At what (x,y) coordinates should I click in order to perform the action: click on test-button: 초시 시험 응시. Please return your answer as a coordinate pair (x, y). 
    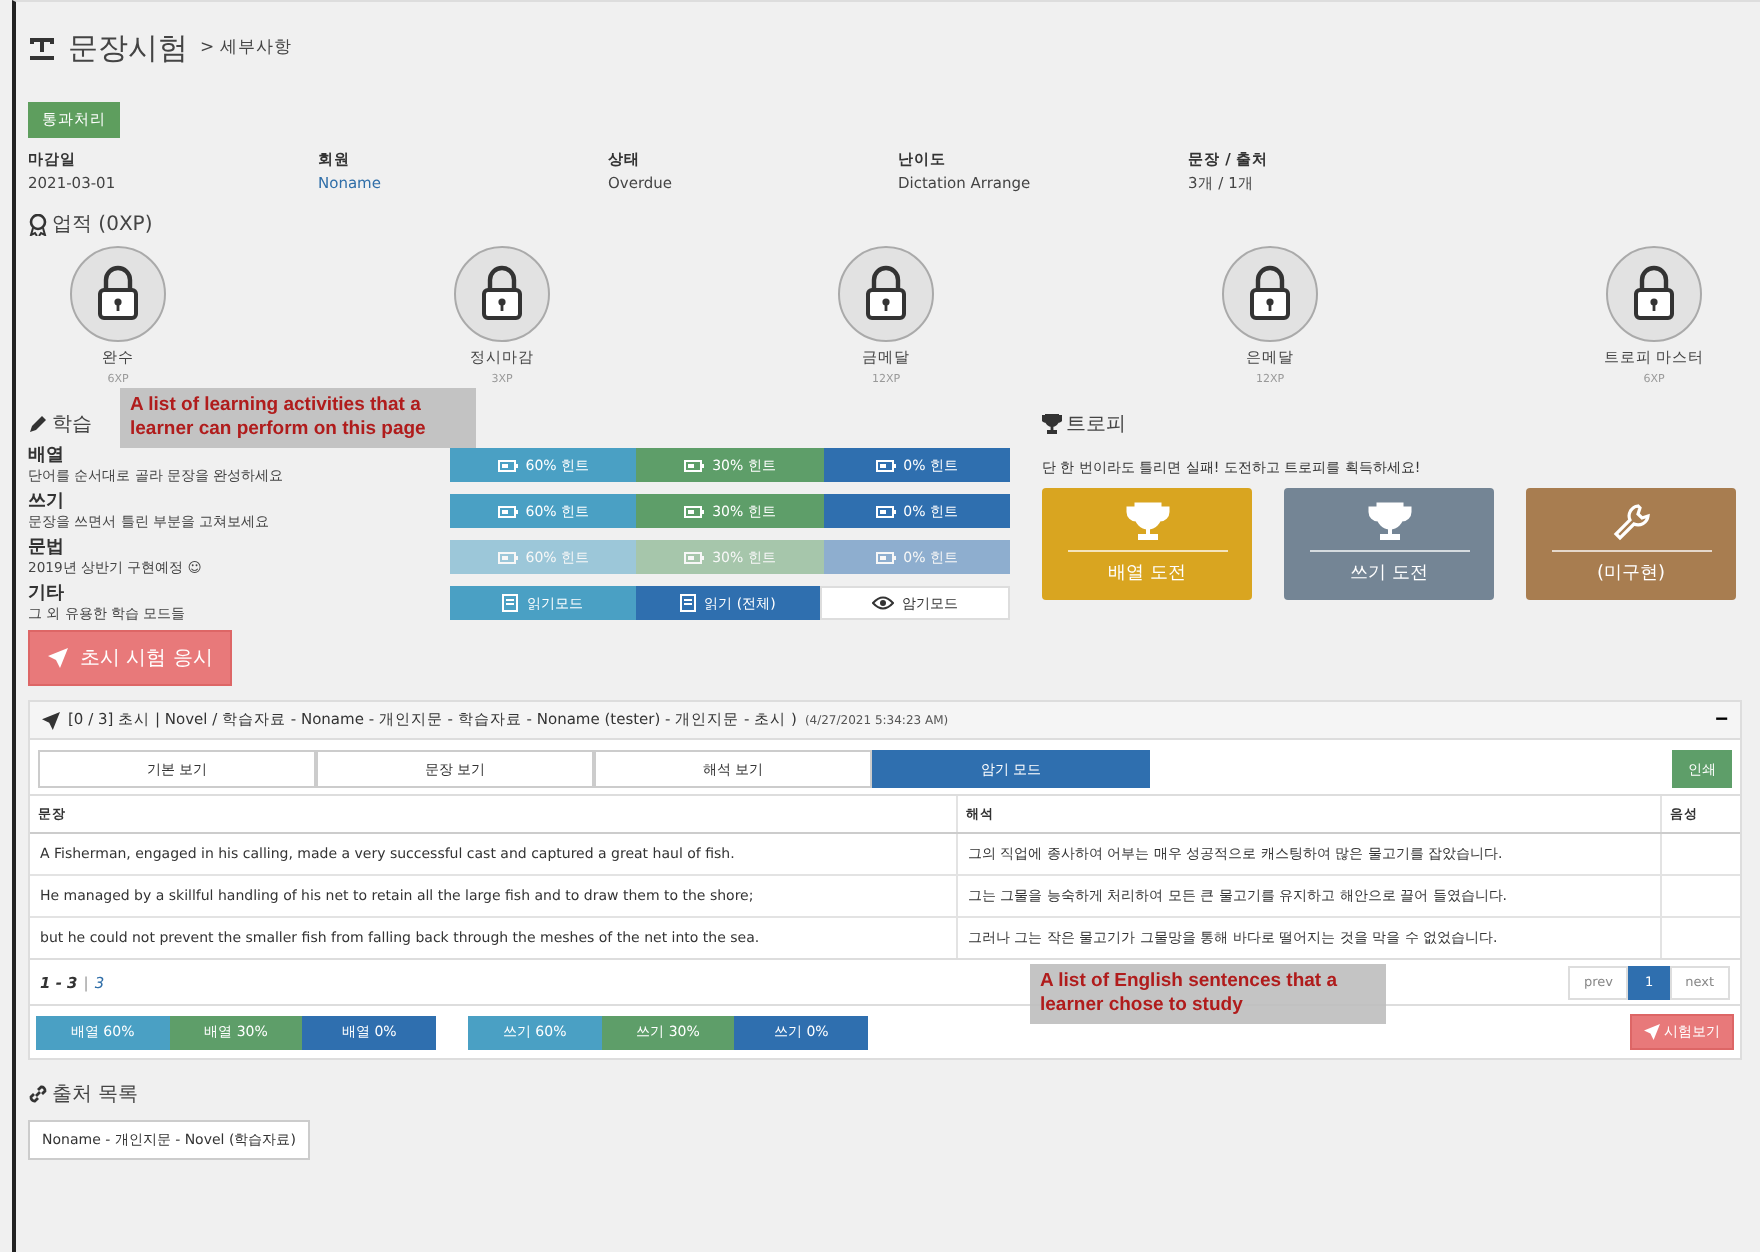
    Looking at the image, I should click on (130, 658).